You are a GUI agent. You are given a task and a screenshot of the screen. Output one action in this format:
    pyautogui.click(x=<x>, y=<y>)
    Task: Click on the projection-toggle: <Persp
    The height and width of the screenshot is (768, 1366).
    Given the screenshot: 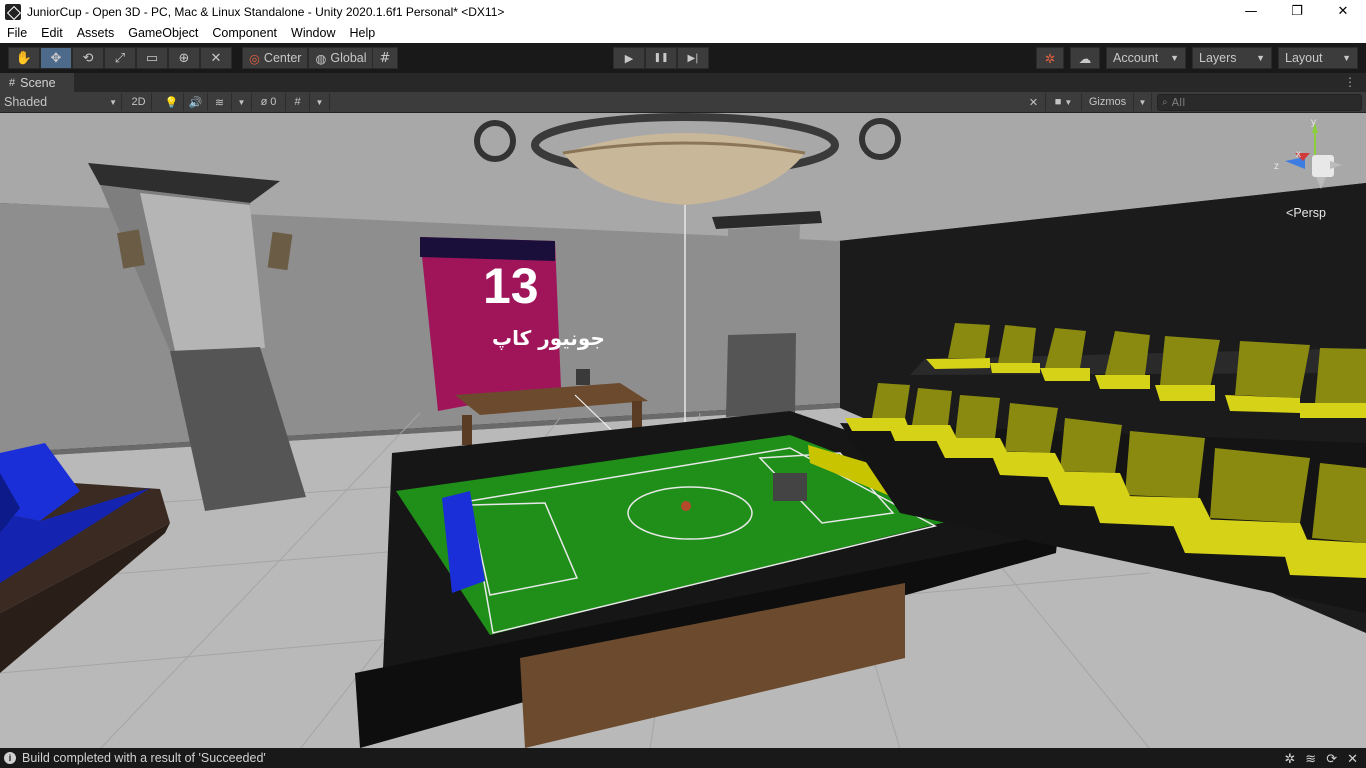 What is the action you would take?
    pyautogui.click(x=1306, y=213)
    